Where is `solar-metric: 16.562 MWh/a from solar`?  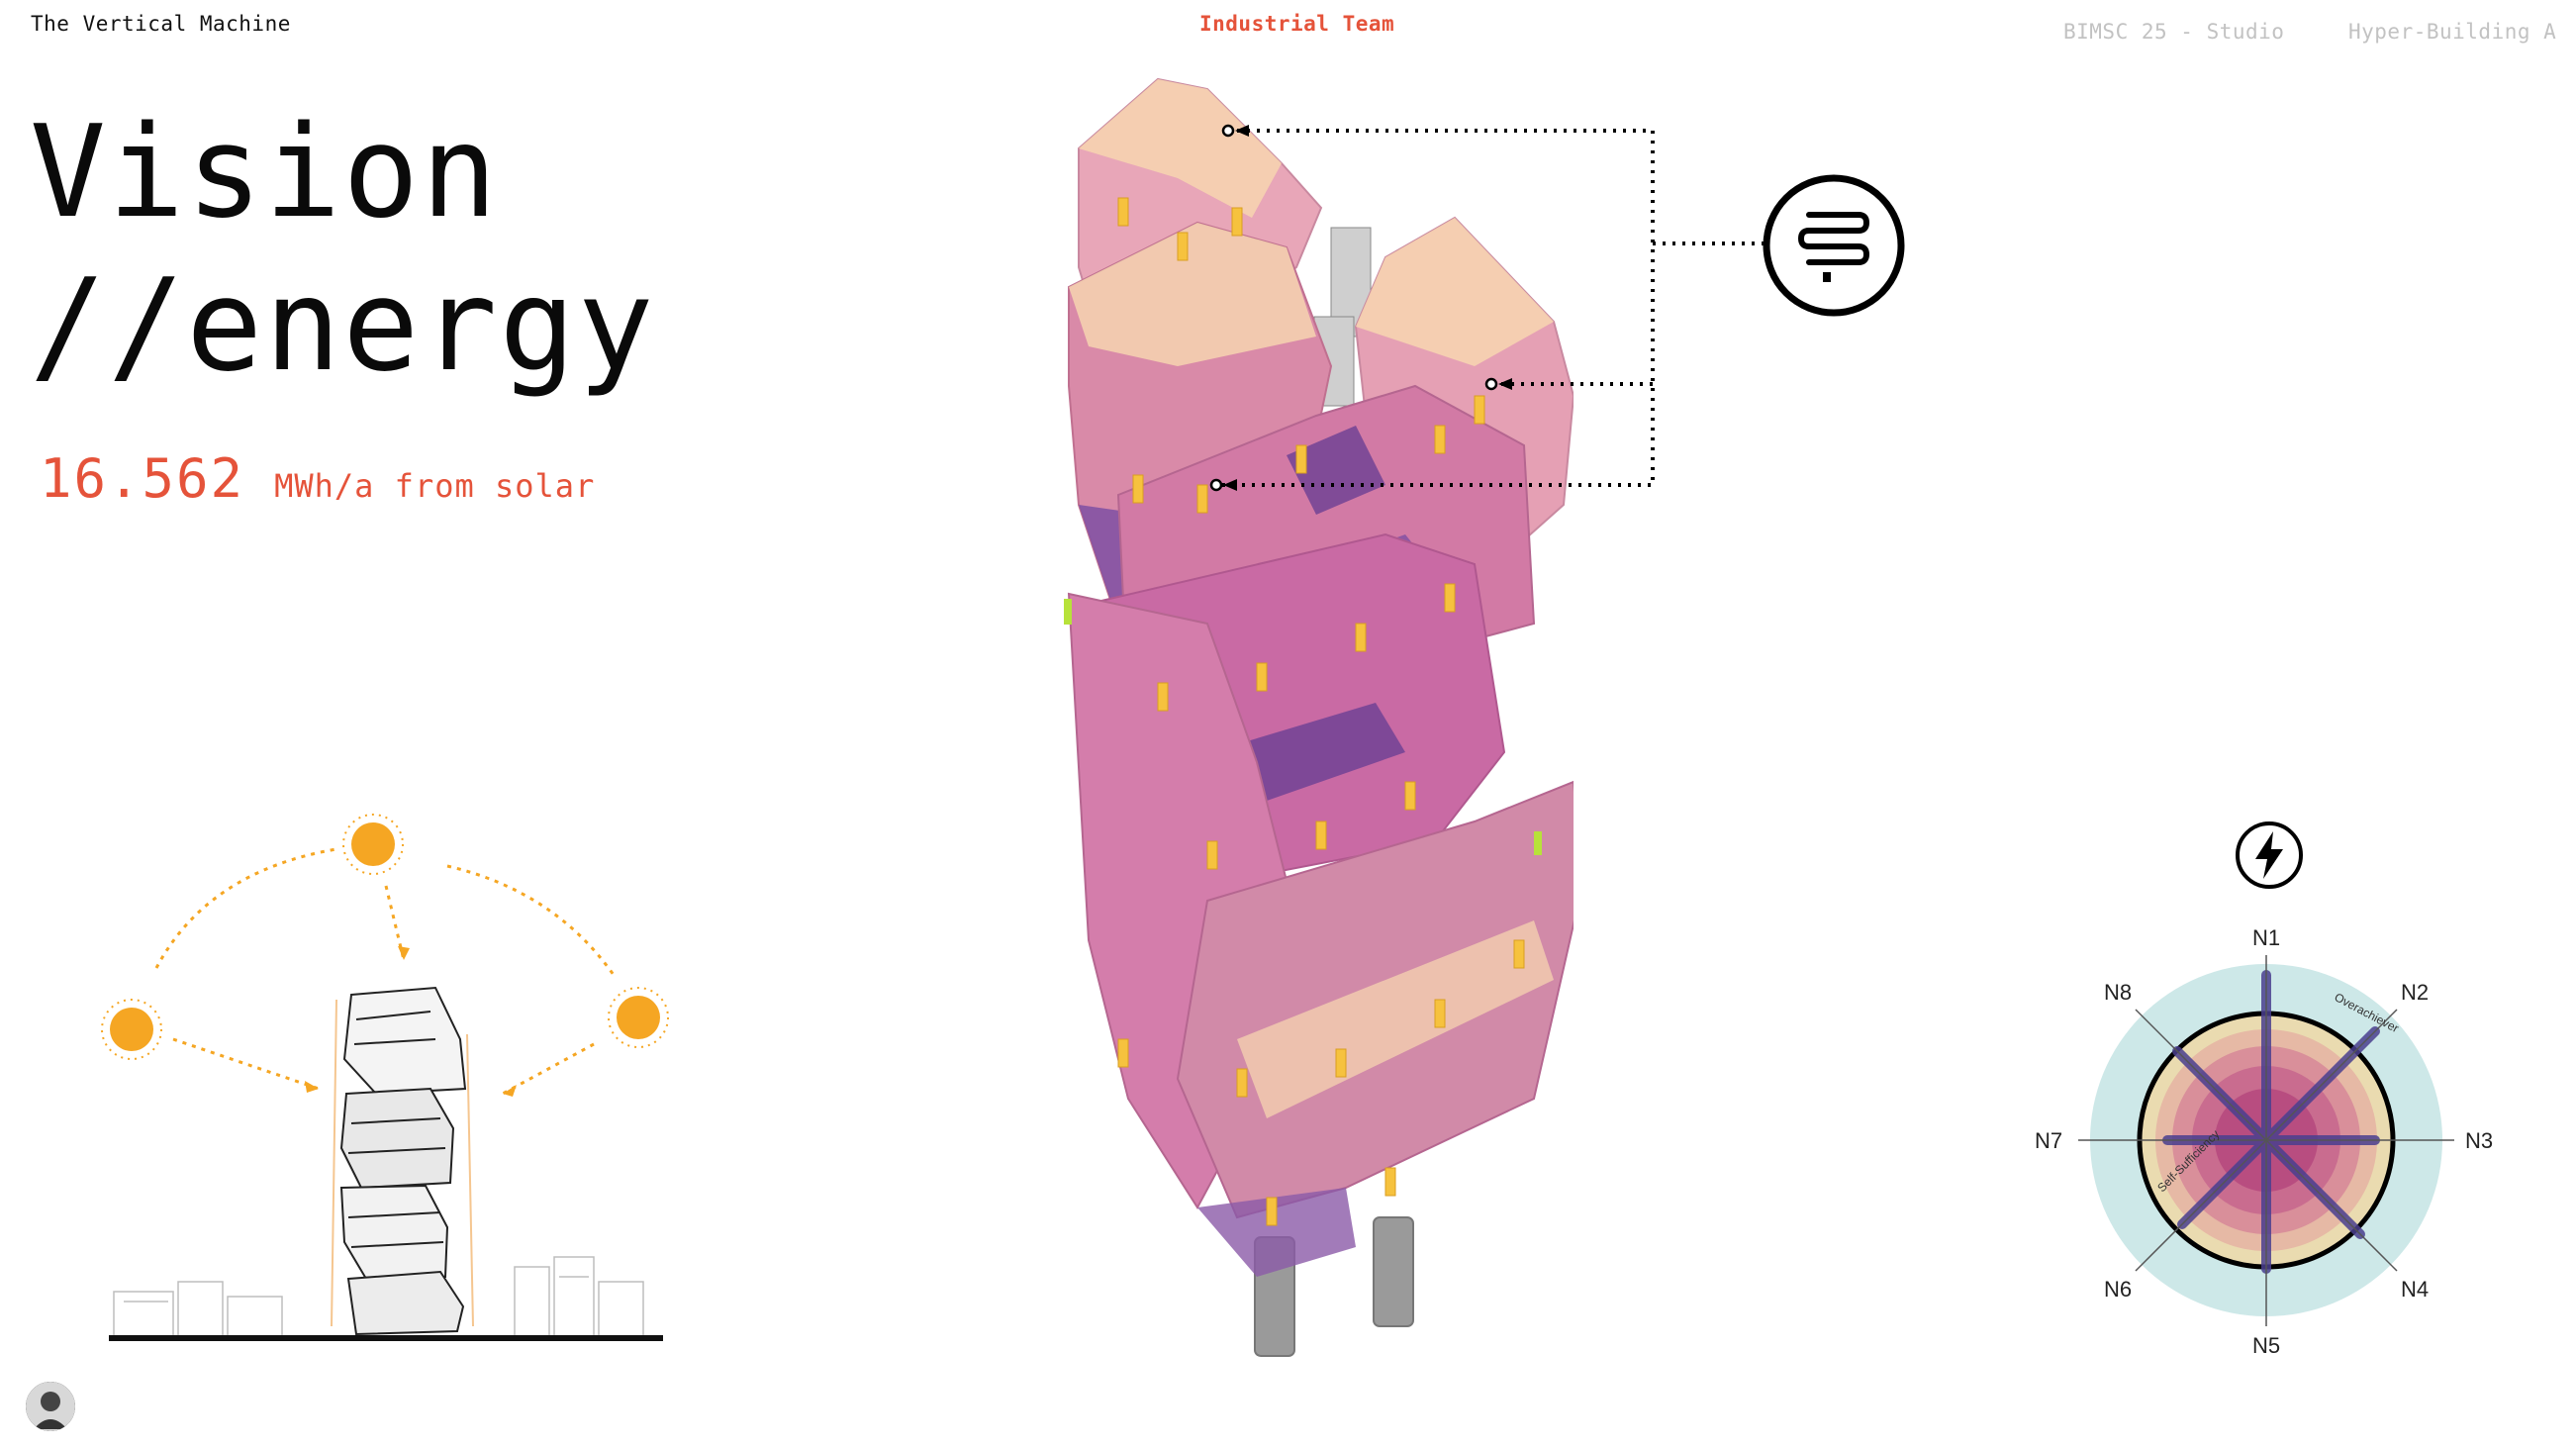
solar-metric: 16.562 MWh/a from solar is located at coordinates (317, 478).